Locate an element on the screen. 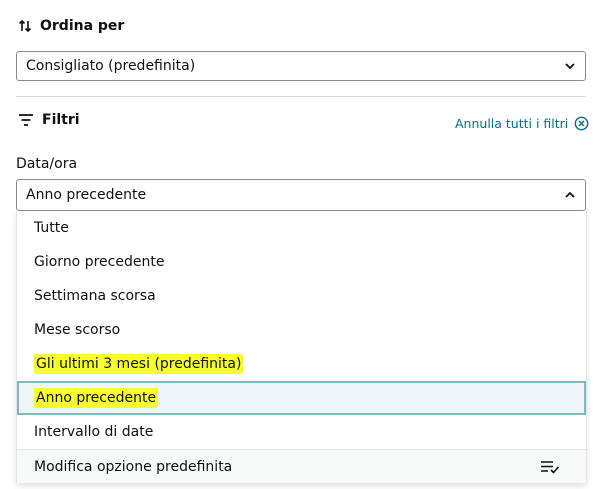 The height and width of the screenshot is (489, 601). close-circle-icon is located at coordinates (581, 123).